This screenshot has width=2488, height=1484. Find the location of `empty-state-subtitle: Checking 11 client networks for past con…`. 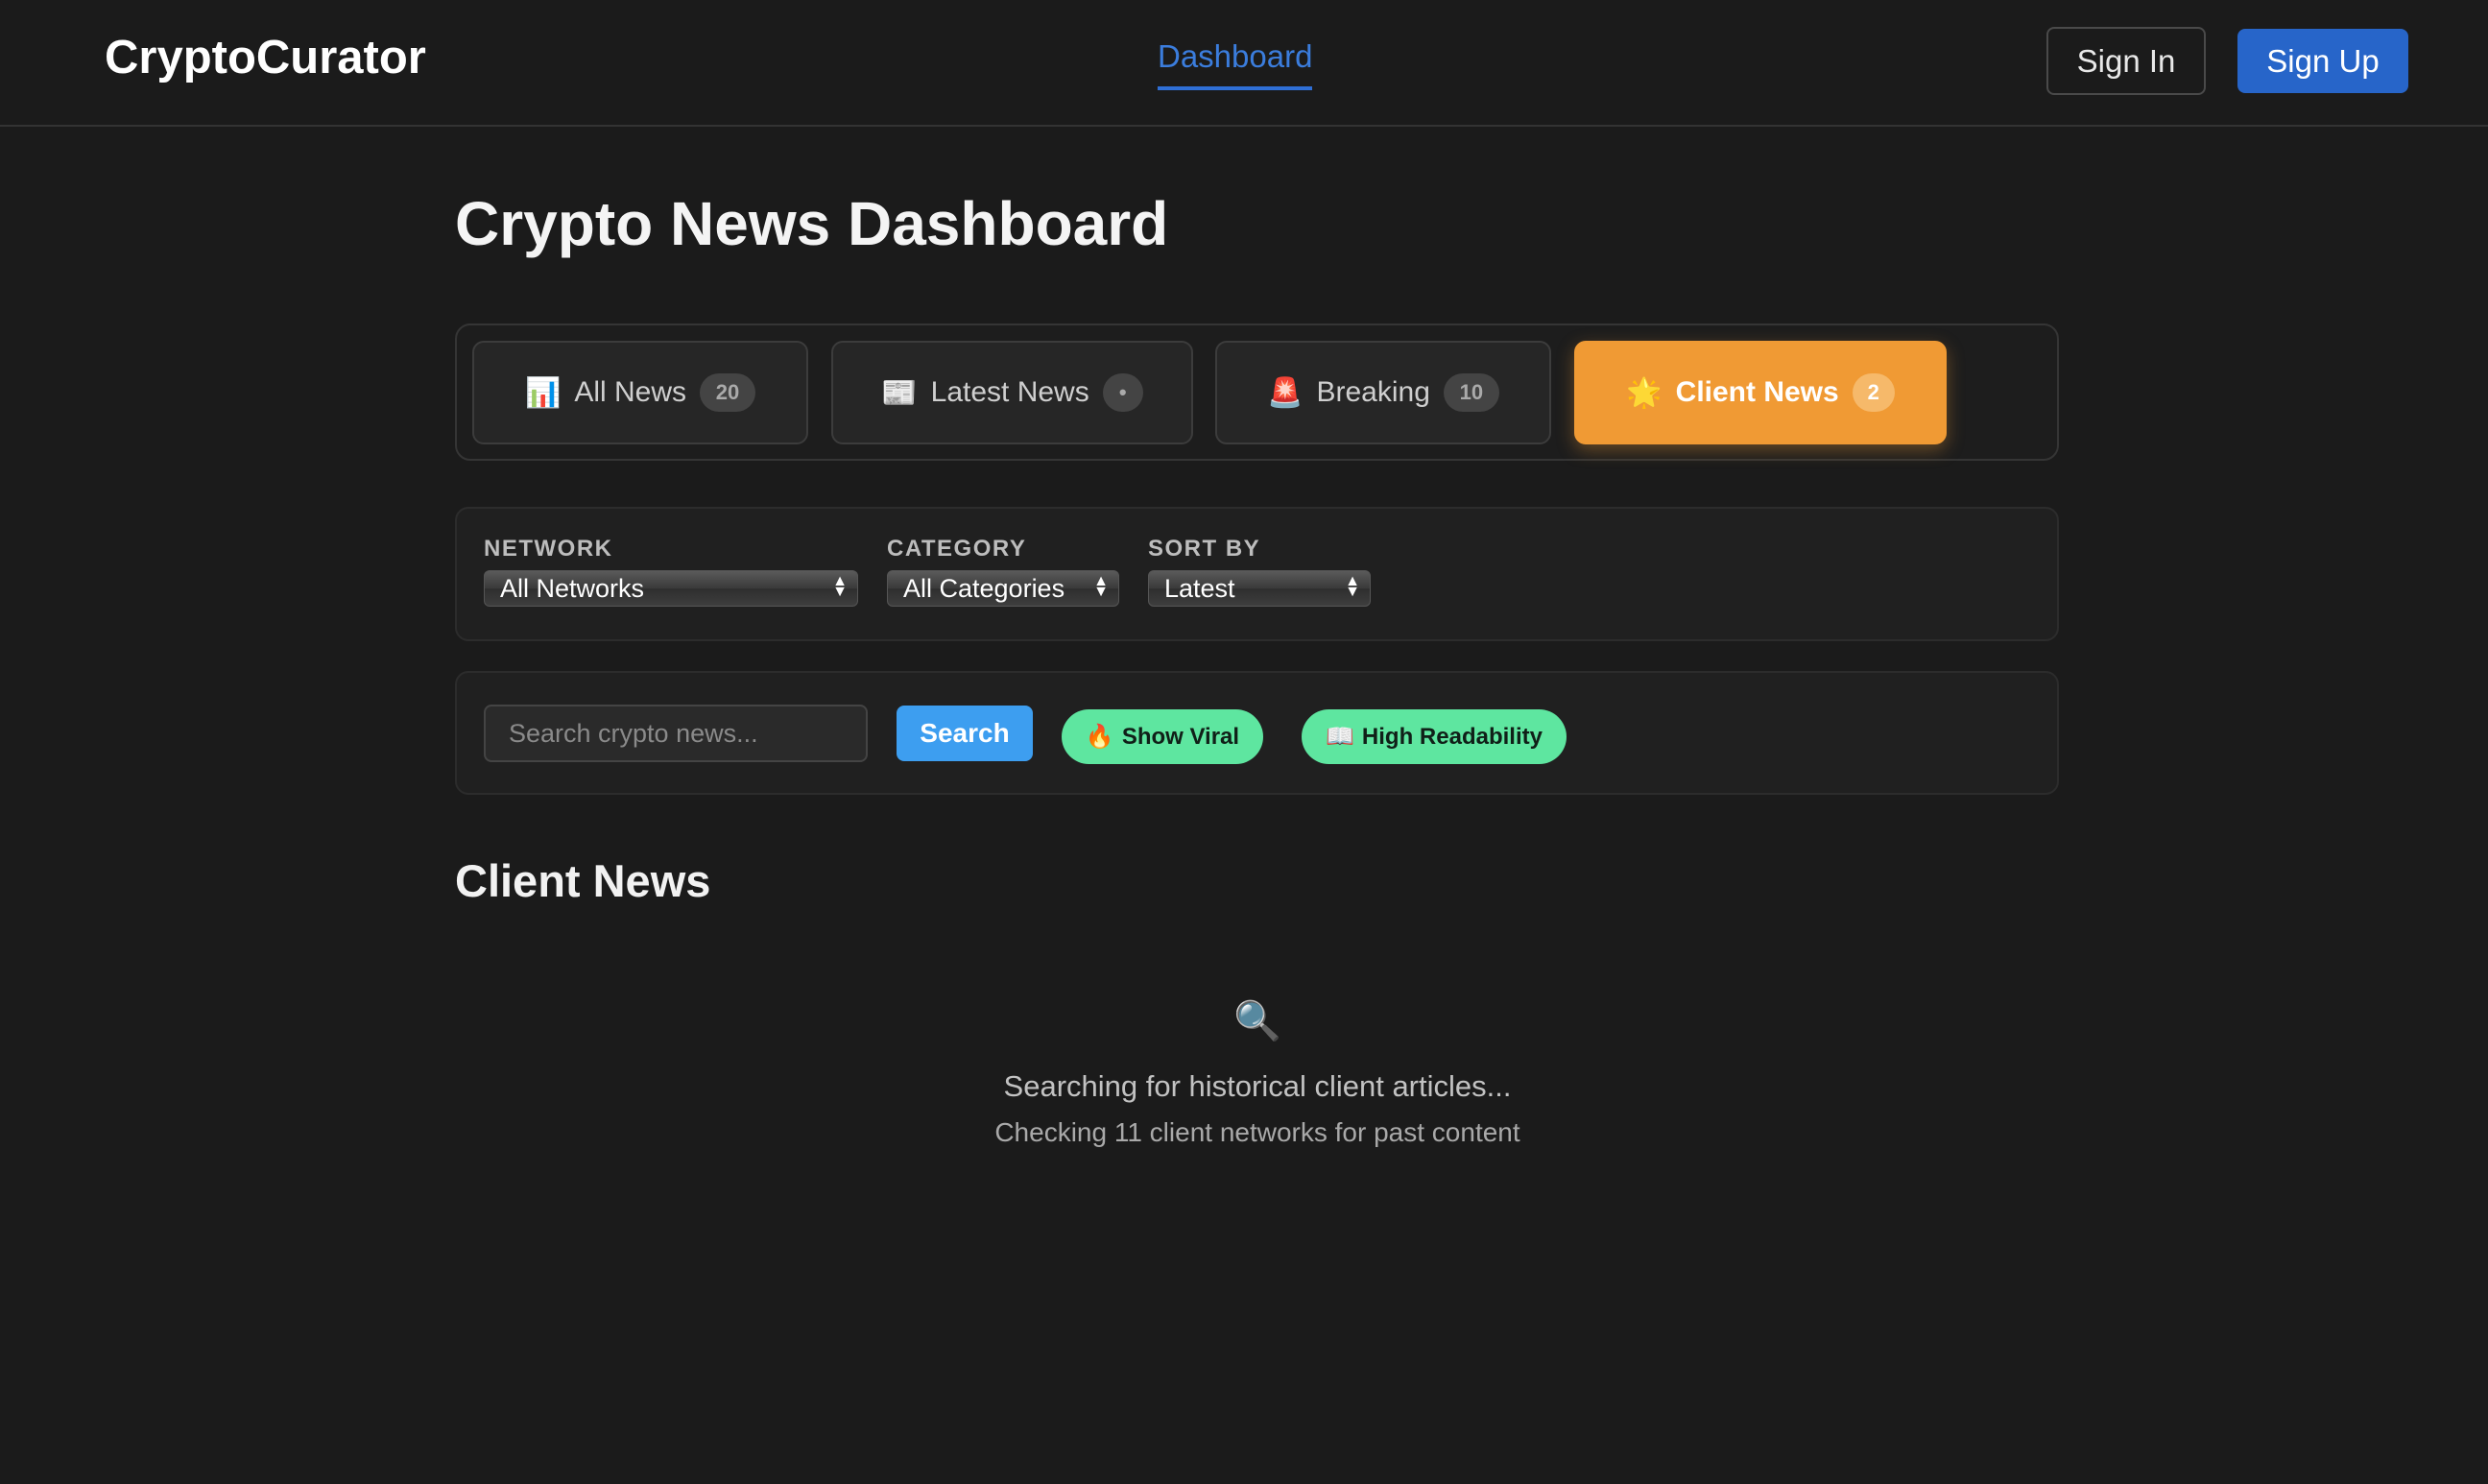

empty-state-subtitle: Checking 11 client networks for past con… is located at coordinates (1257, 1132).